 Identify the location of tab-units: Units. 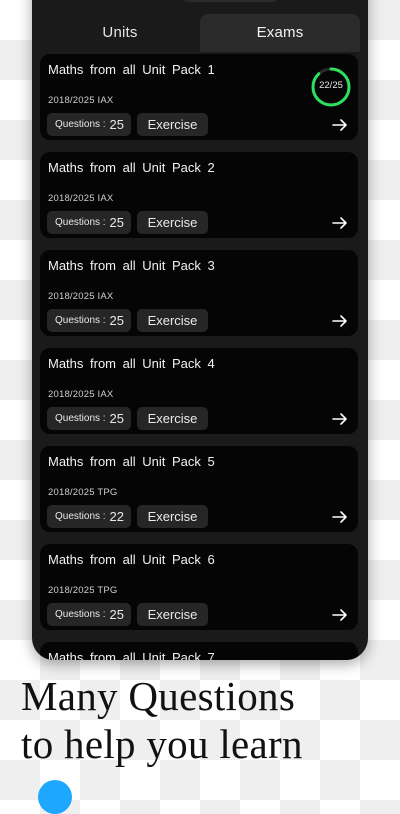
(120, 33).